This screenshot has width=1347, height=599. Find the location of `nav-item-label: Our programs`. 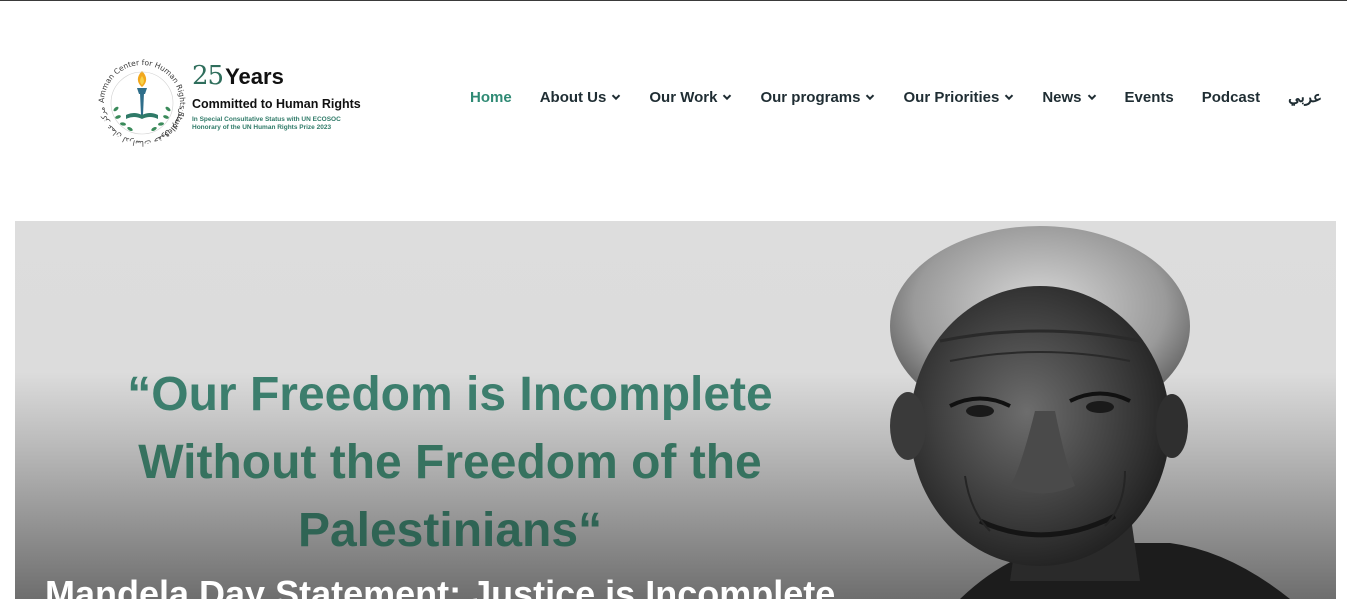

nav-item-label: Our programs is located at coordinates (810, 97).